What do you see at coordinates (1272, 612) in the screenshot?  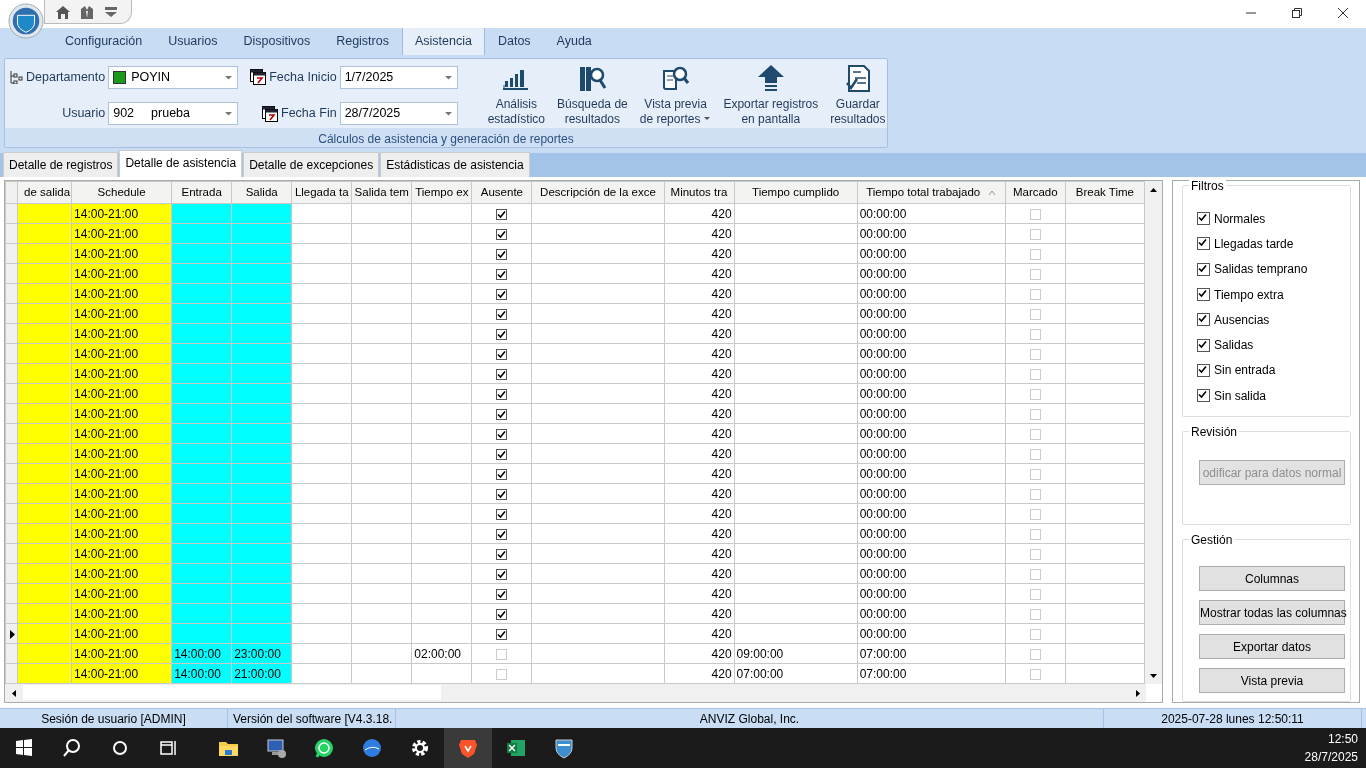 I see `action-button: Mostrar todas las columnas` at bounding box center [1272, 612].